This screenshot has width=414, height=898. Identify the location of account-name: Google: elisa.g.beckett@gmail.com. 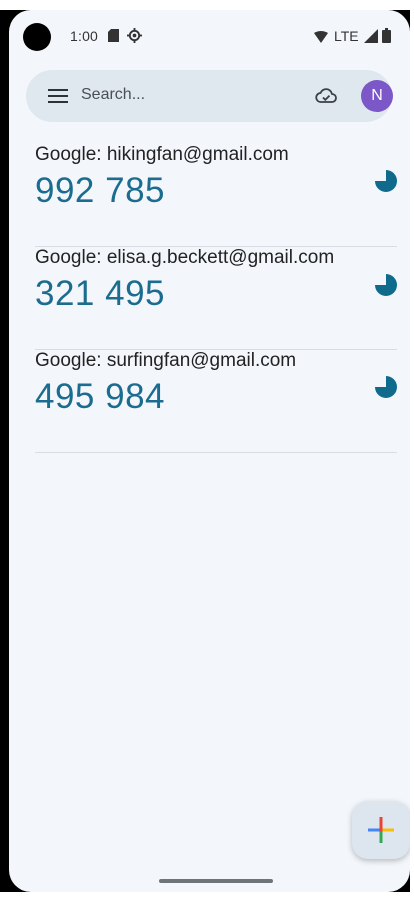
(185, 257).